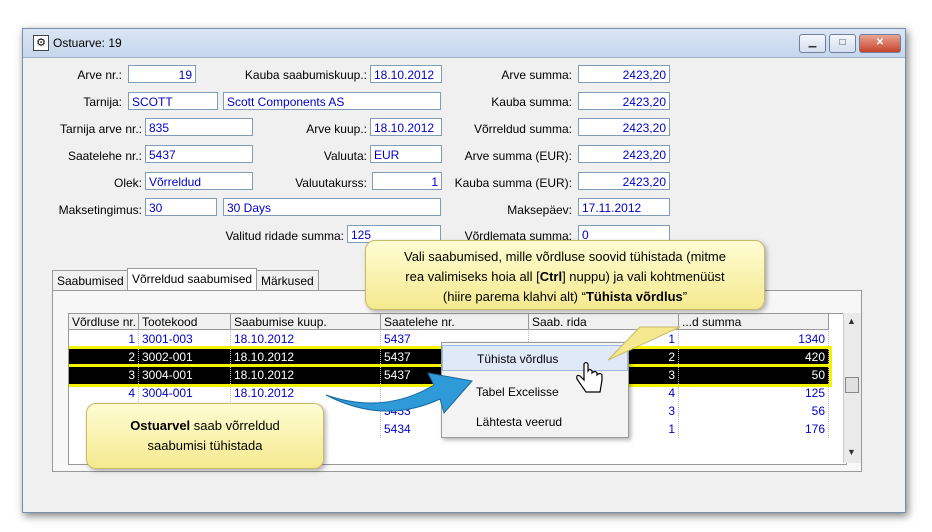 The width and height of the screenshot is (932, 532). What do you see at coordinates (634, 296) in the screenshot?
I see `callout-menu-name: Tühista võrdlus` at bounding box center [634, 296].